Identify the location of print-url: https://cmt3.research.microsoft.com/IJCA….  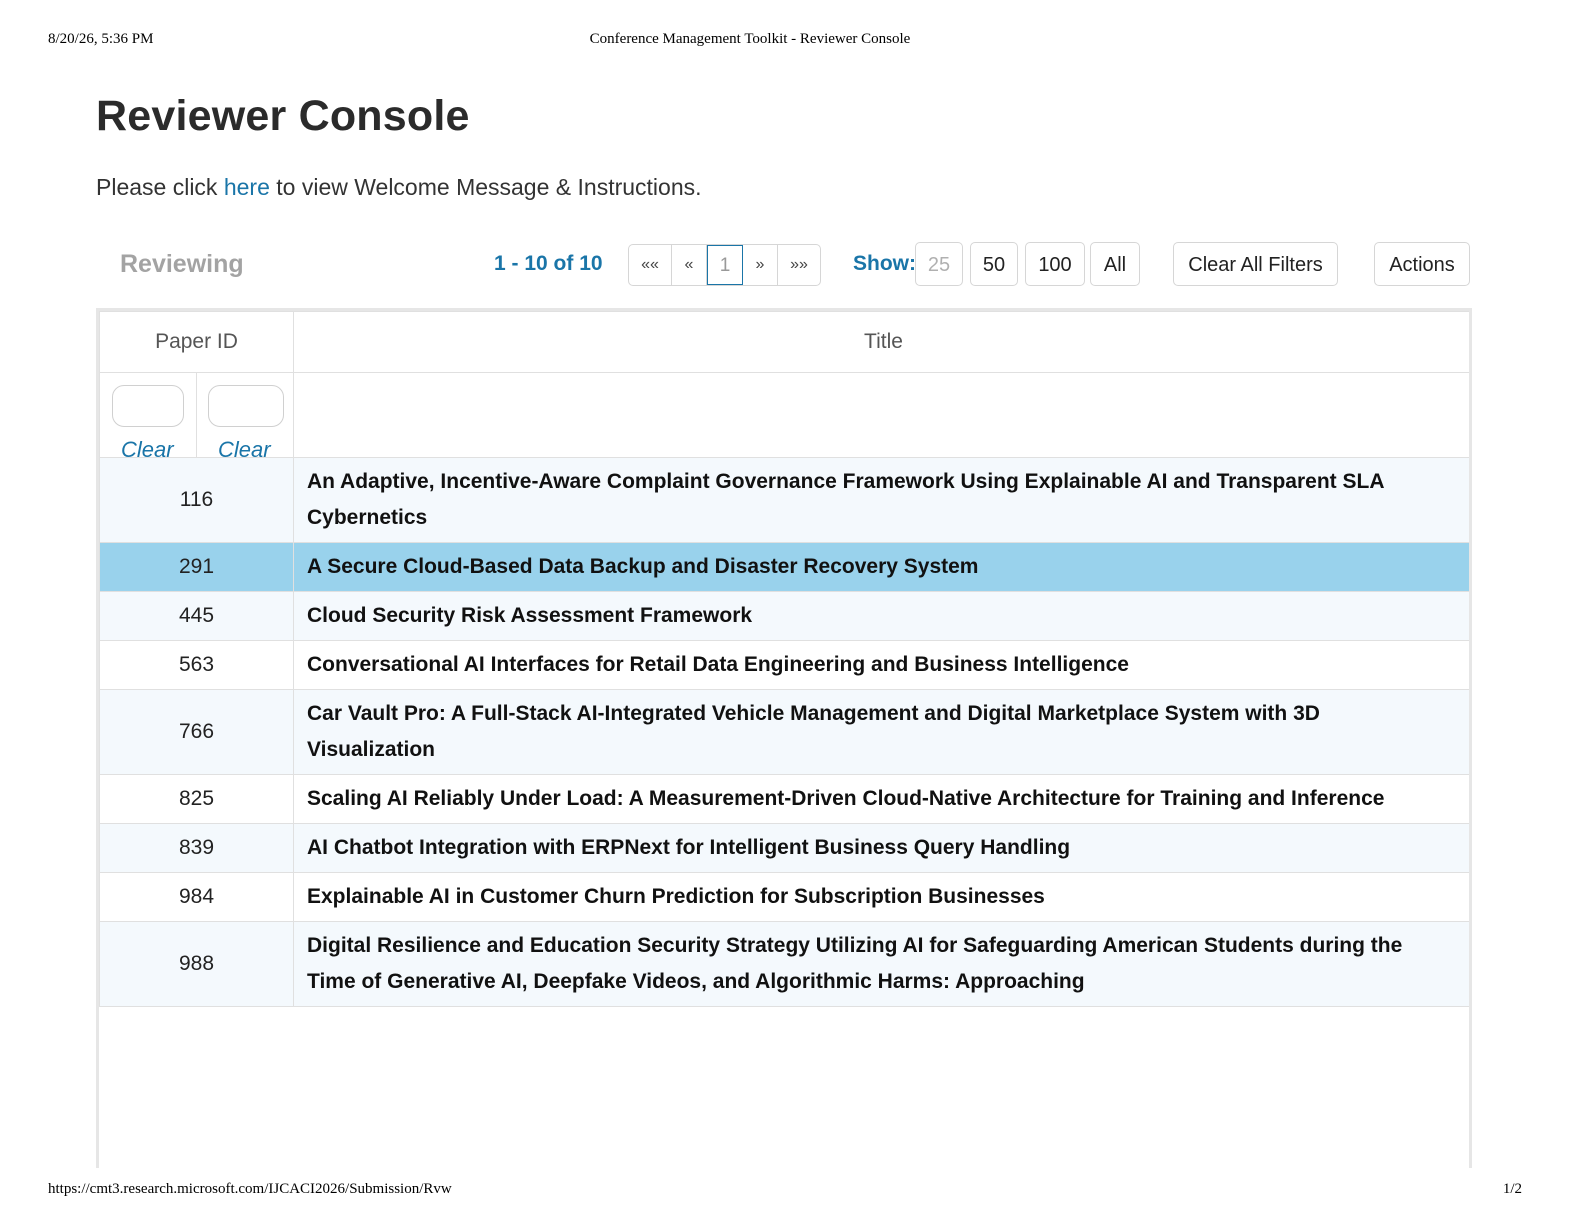
(250, 1189).